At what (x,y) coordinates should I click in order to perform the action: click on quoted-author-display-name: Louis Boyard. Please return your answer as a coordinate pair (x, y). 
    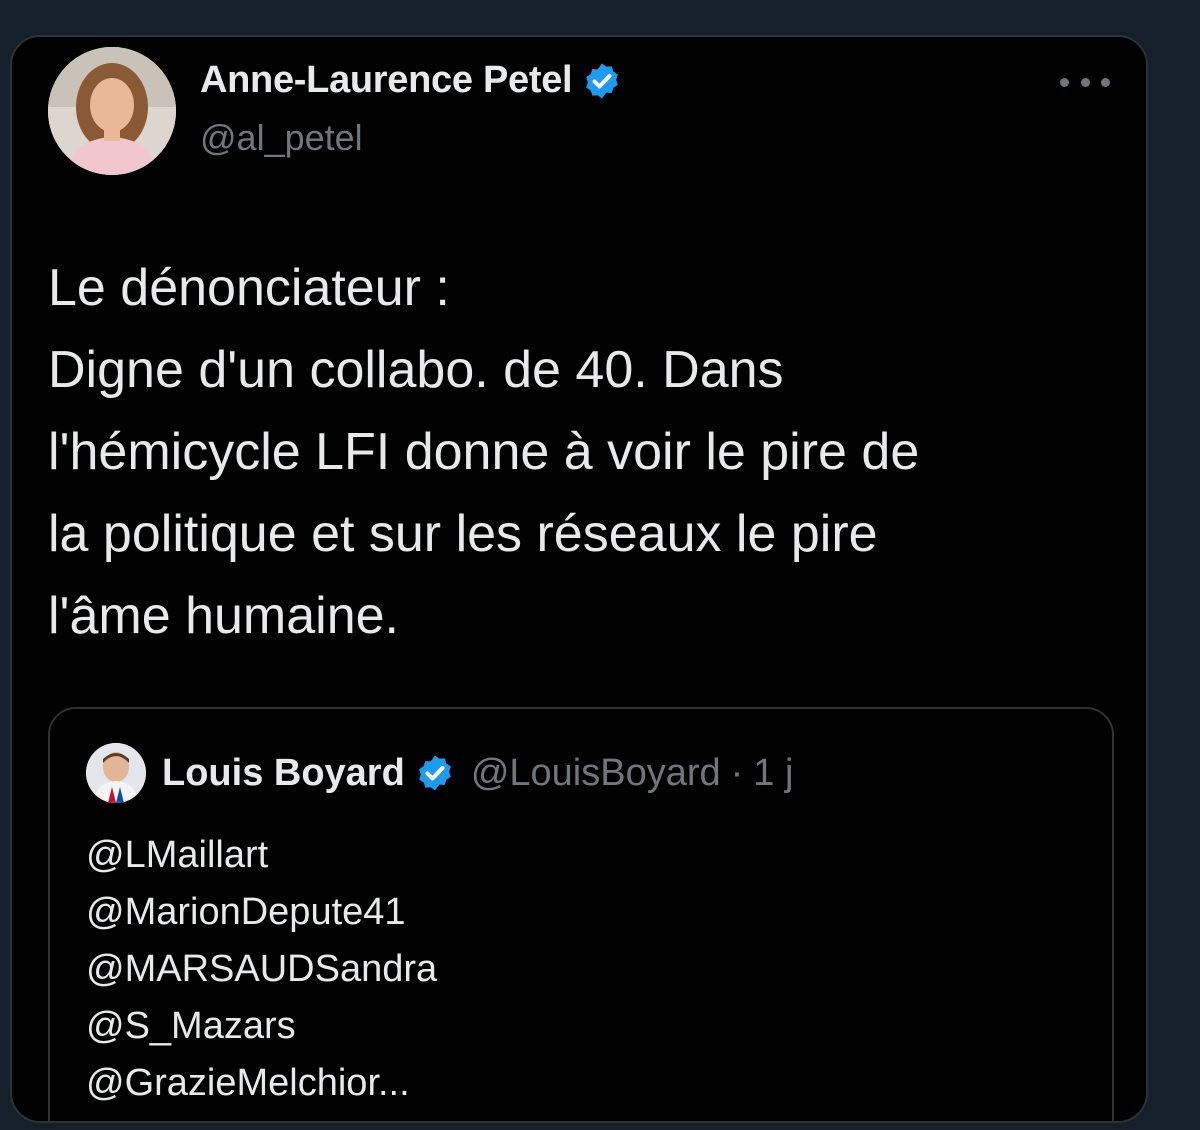
    Looking at the image, I should click on (283, 773).